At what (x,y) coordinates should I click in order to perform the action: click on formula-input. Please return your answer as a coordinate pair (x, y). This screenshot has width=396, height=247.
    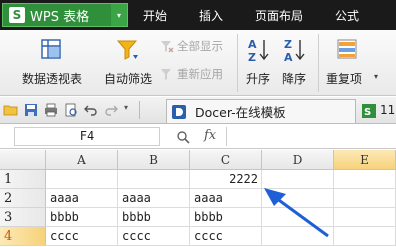
    Looking at the image, I should click on (313, 136).